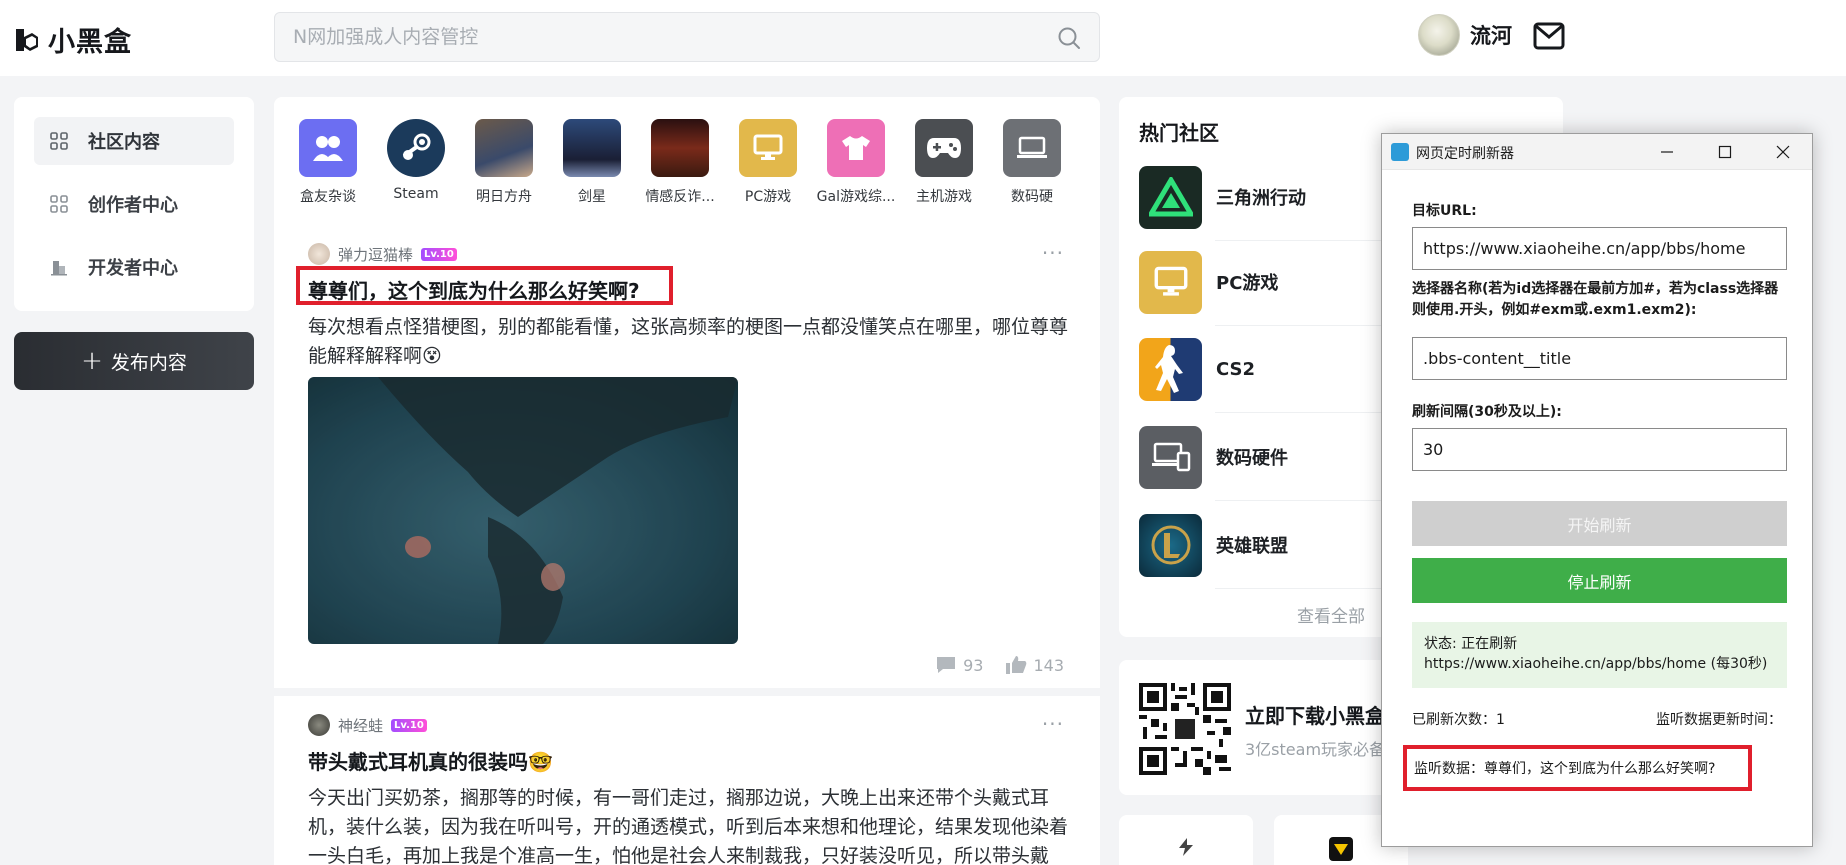 The image size is (1846, 865). Describe the element at coordinates (1185, 729) in the screenshot. I see `qr-code-icon` at that location.